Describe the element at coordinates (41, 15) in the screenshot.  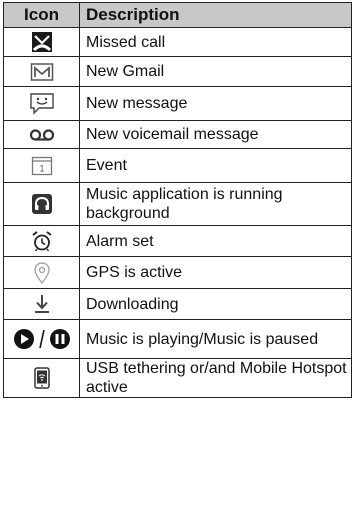
I see `icon-column-header: Icon` at that location.